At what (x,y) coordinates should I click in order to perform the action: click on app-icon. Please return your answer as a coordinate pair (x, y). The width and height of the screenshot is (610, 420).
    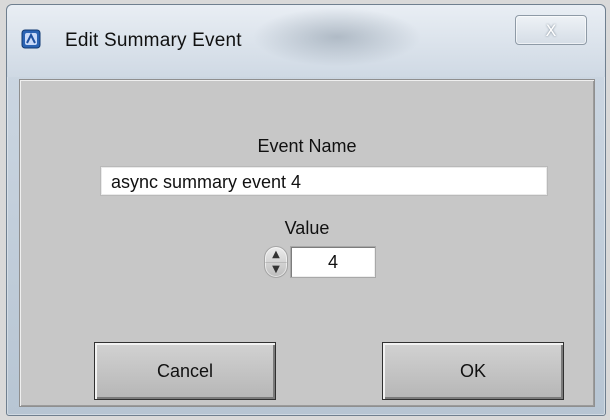
    Looking at the image, I should click on (31, 39).